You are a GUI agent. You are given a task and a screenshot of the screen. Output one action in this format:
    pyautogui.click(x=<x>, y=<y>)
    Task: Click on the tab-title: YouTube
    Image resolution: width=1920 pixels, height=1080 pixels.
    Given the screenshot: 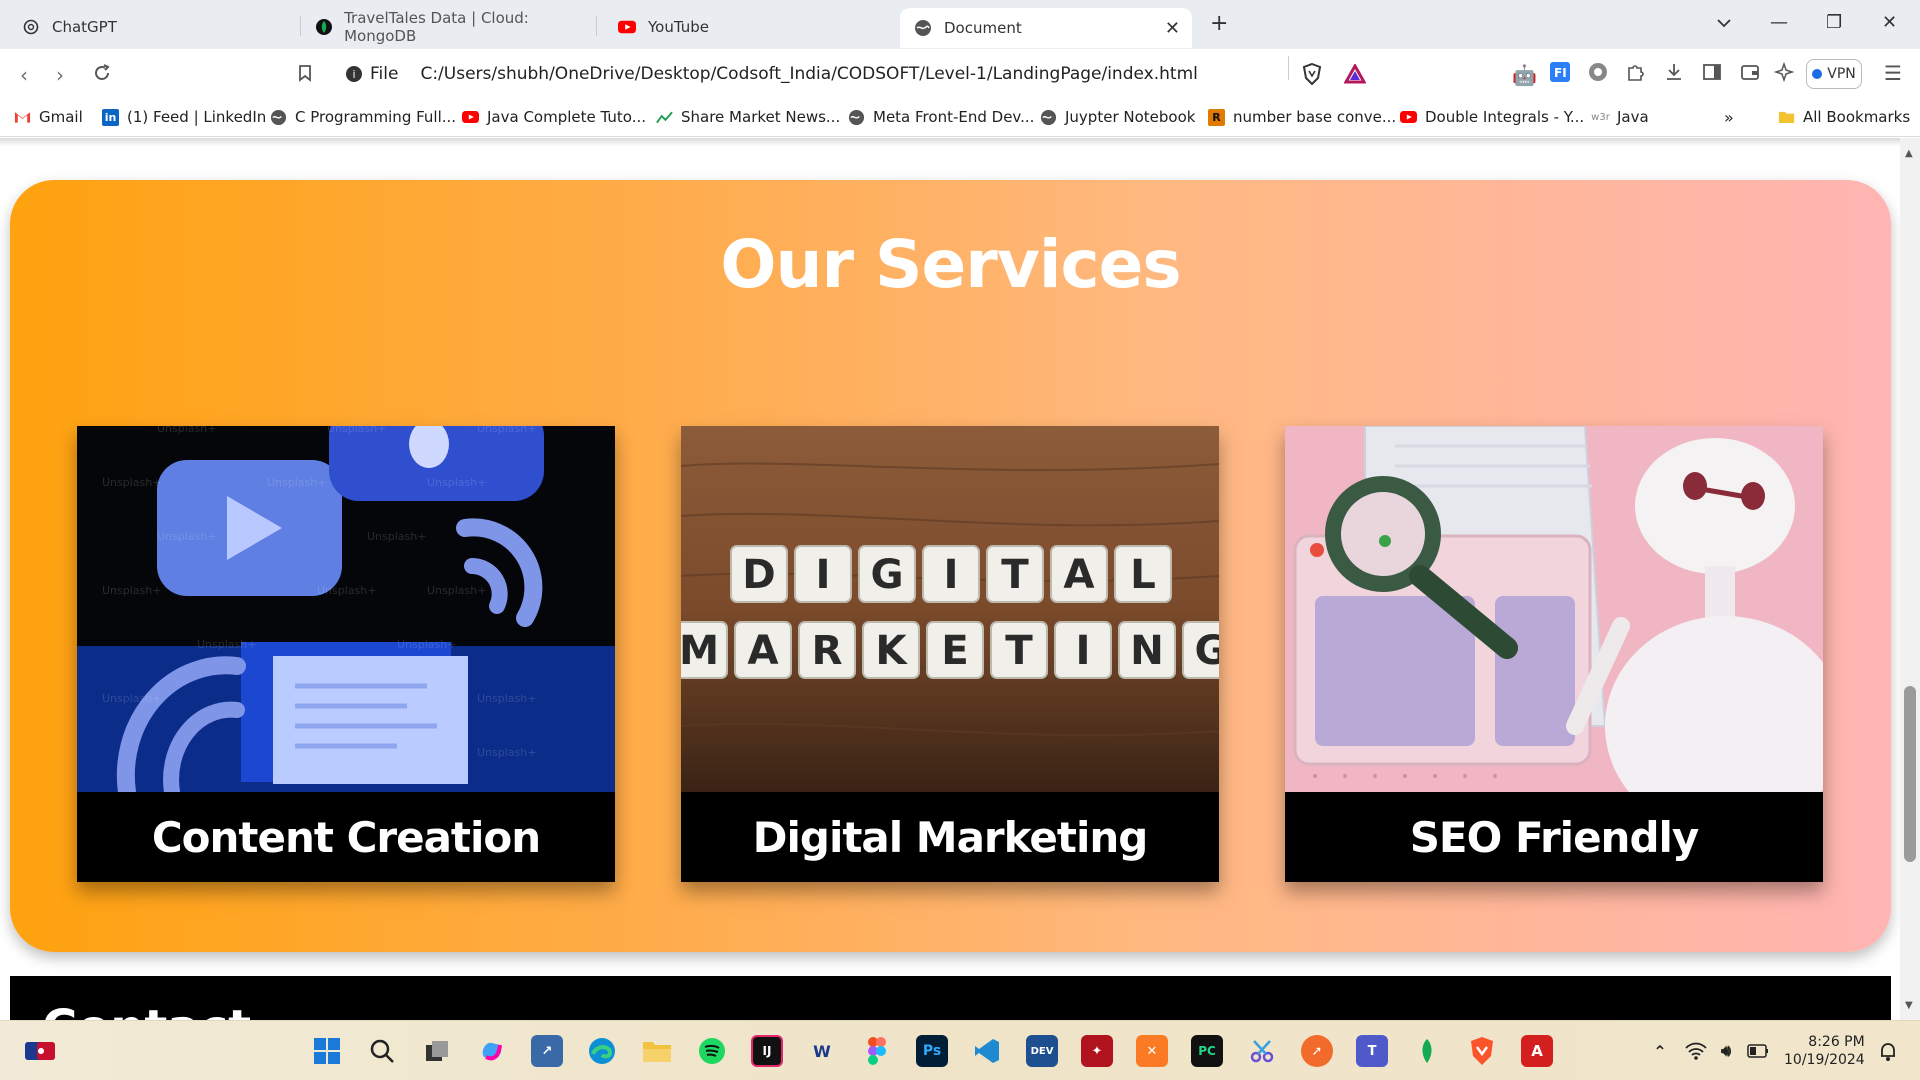 What is the action you would take?
    pyautogui.click(x=678, y=26)
    